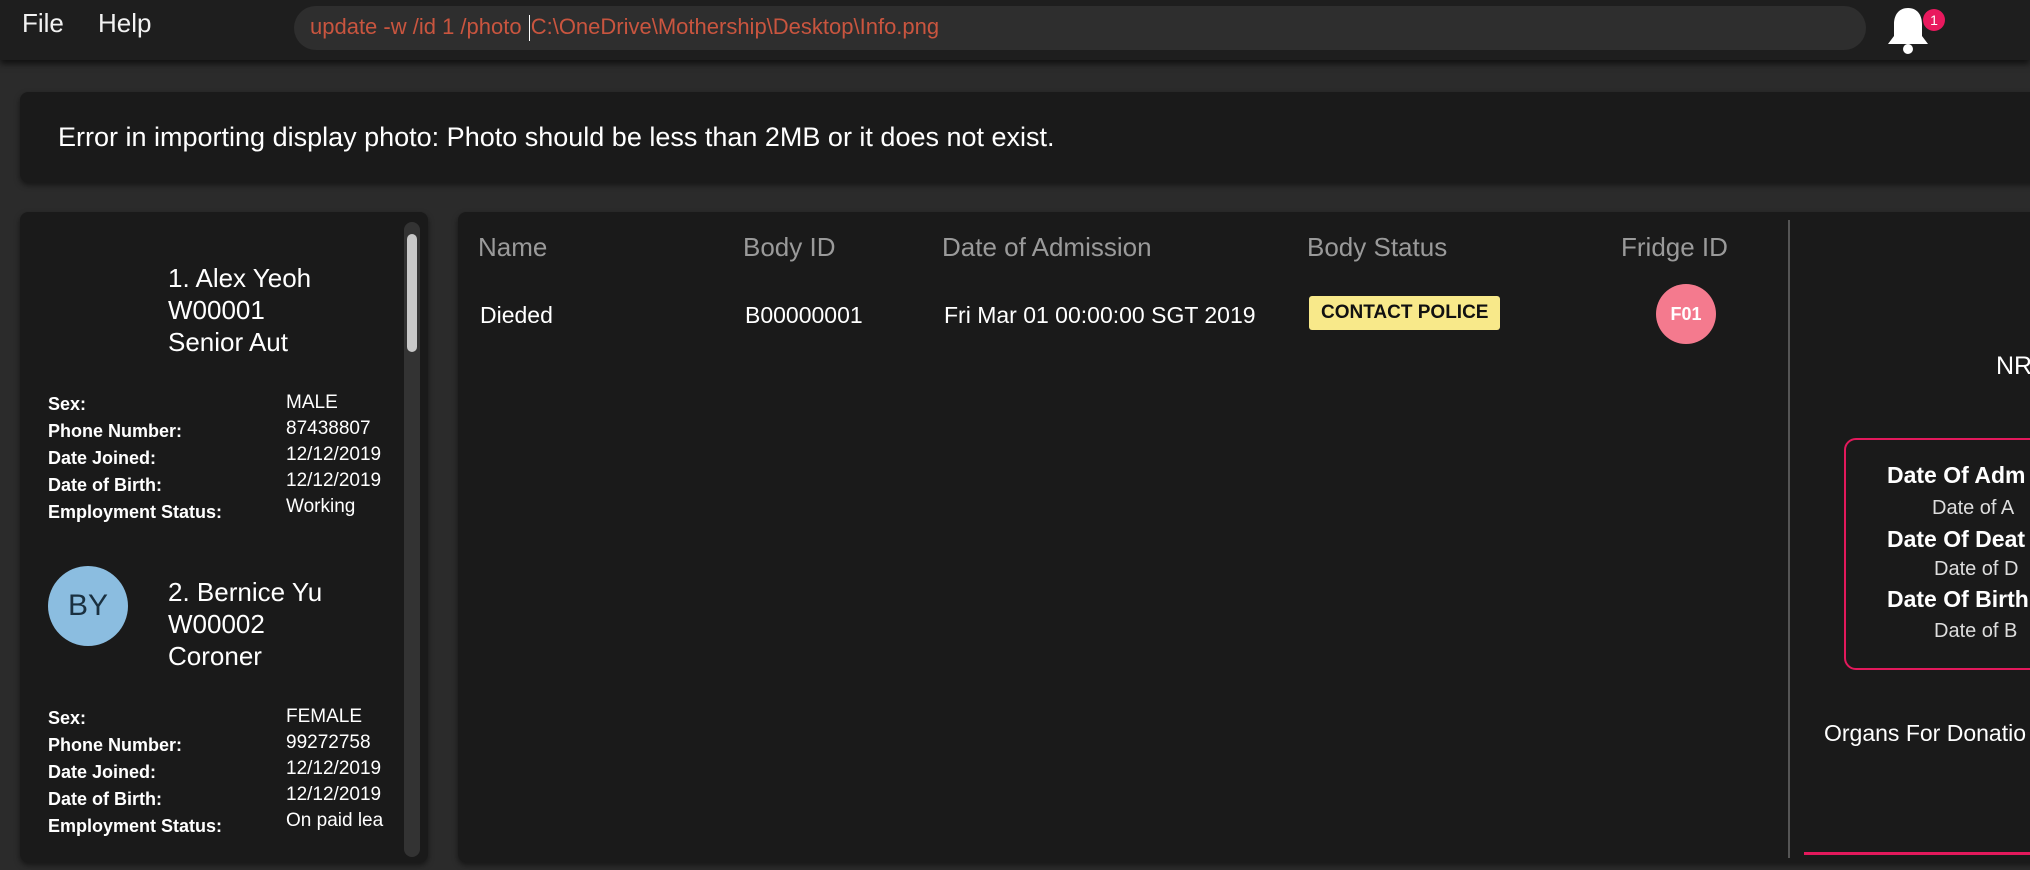  I want to click on employment-status-value: Working, so click(321, 506).